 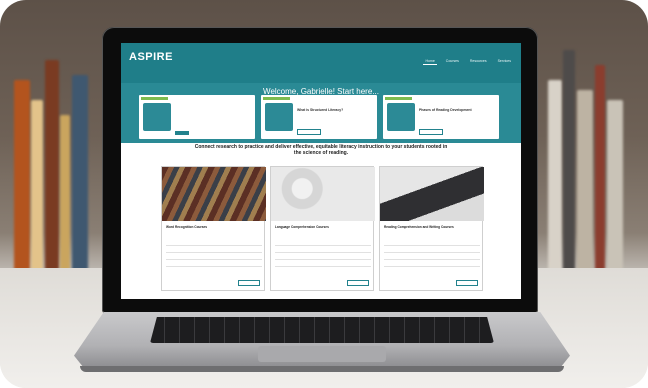 I want to click on logo: ASPIRE, so click(x=151, y=57).